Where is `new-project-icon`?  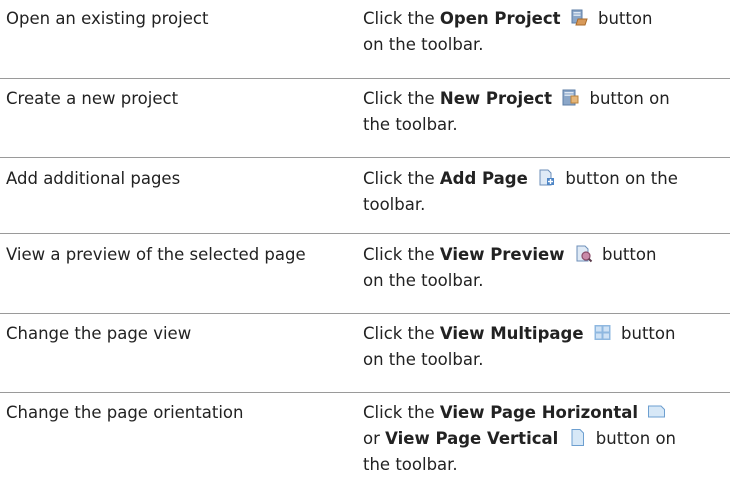
new-project-icon is located at coordinates (570, 97).